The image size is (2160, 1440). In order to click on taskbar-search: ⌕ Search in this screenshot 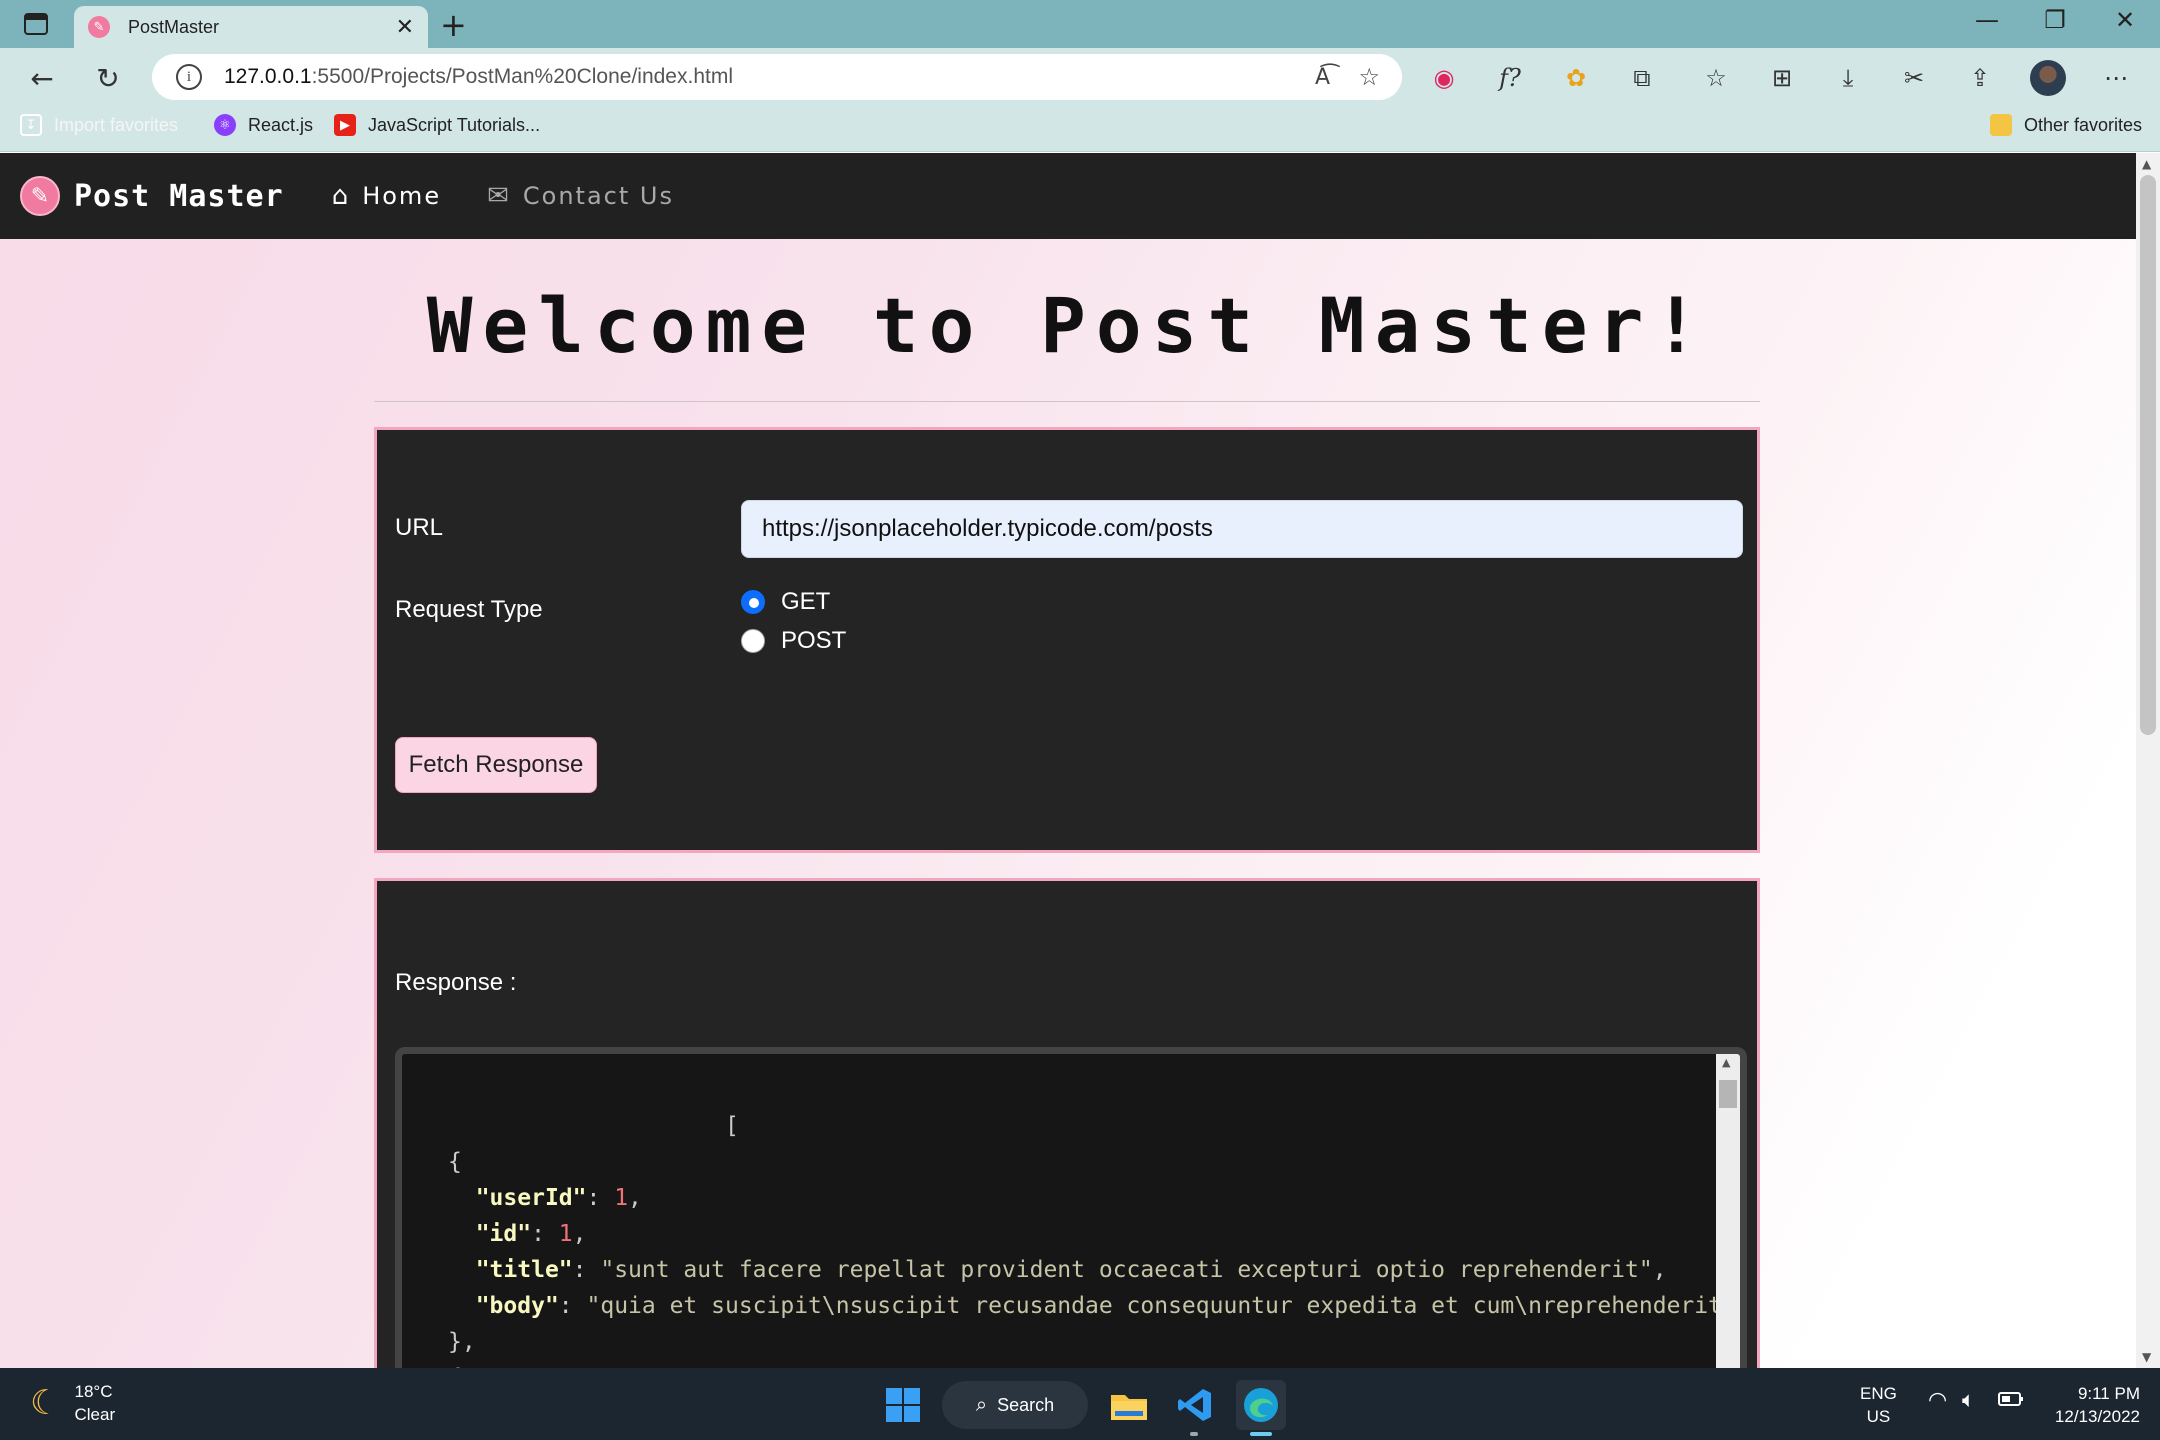, I will do `click(1015, 1405)`.